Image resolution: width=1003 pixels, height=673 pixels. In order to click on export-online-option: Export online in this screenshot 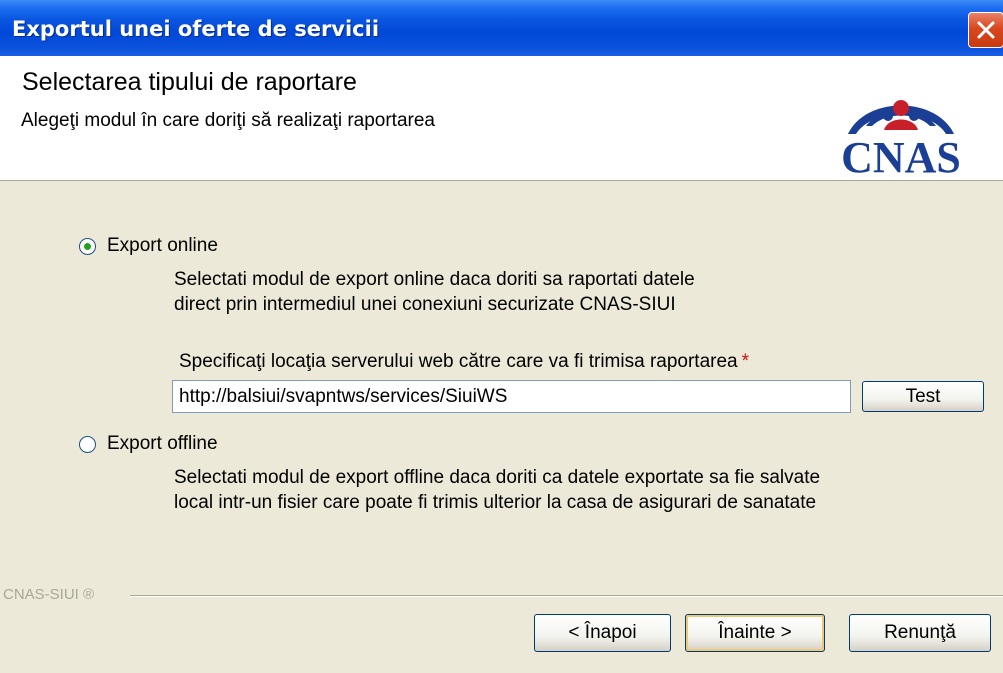, I will do `click(148, 246)`.